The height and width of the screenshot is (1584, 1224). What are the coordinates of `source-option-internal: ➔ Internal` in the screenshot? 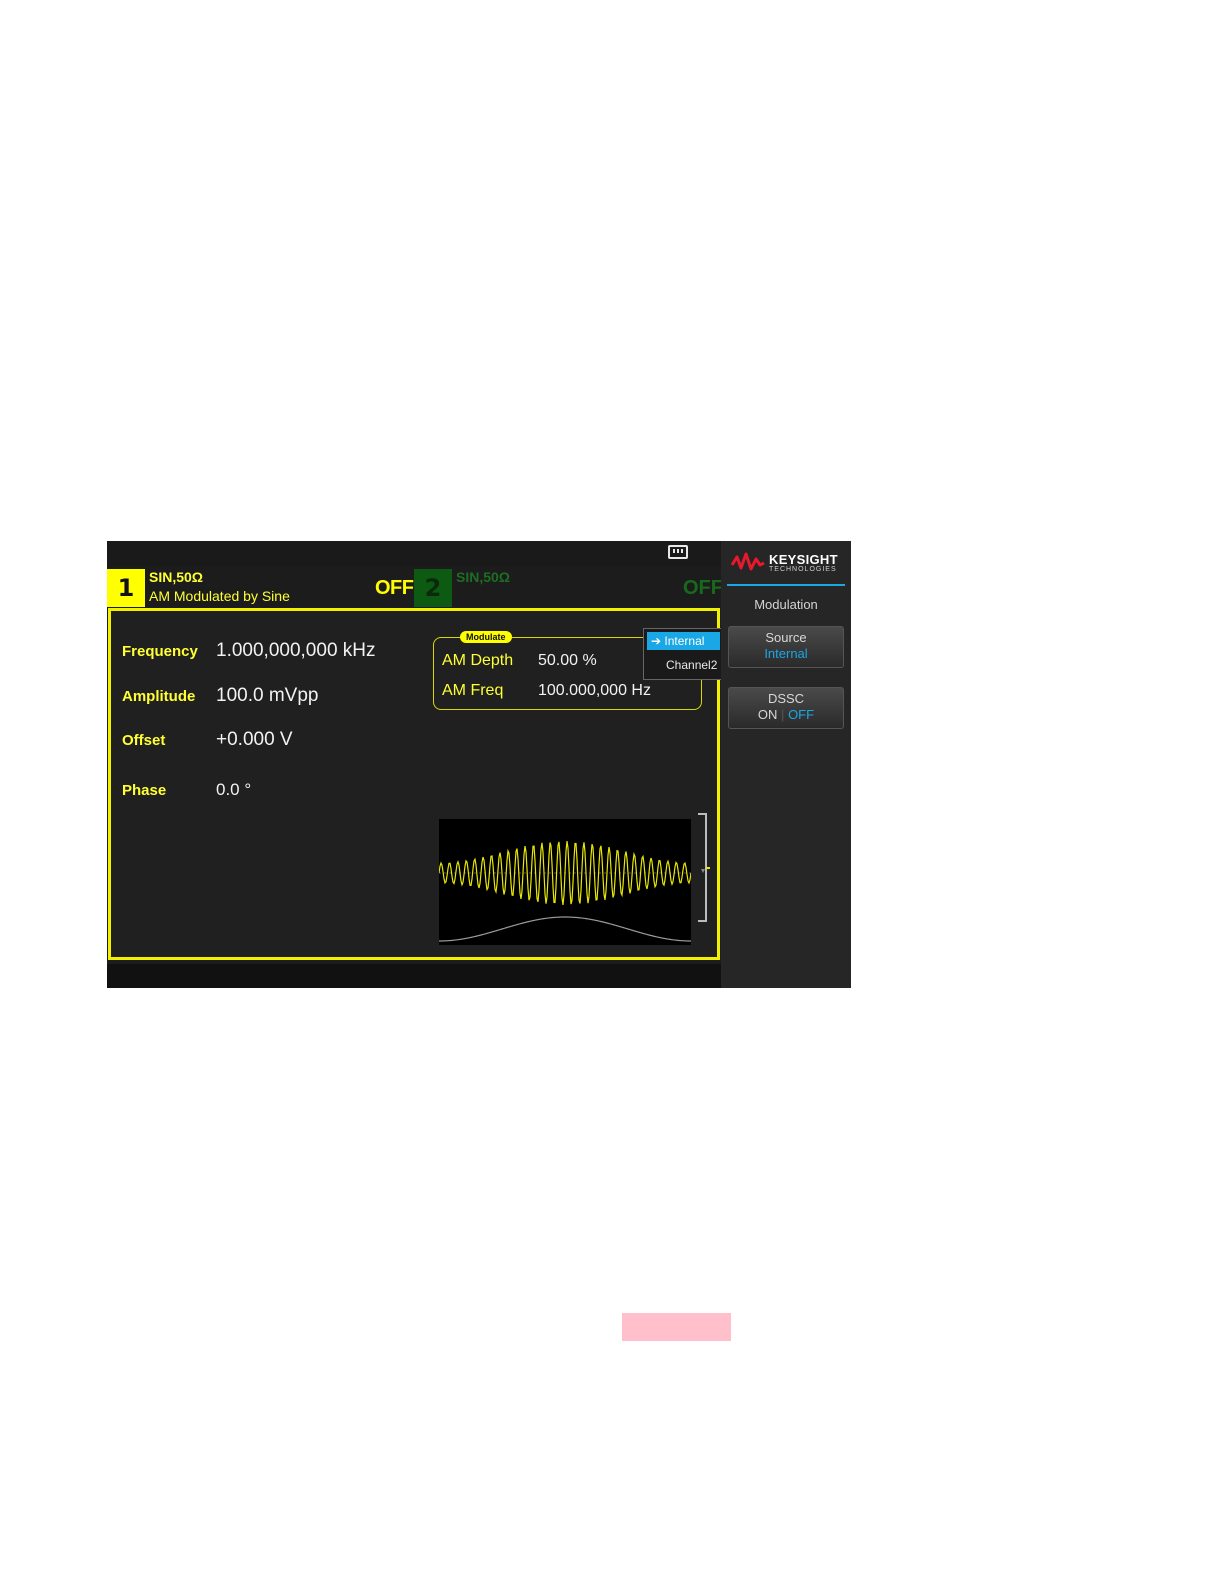 It's located at (683, 641).